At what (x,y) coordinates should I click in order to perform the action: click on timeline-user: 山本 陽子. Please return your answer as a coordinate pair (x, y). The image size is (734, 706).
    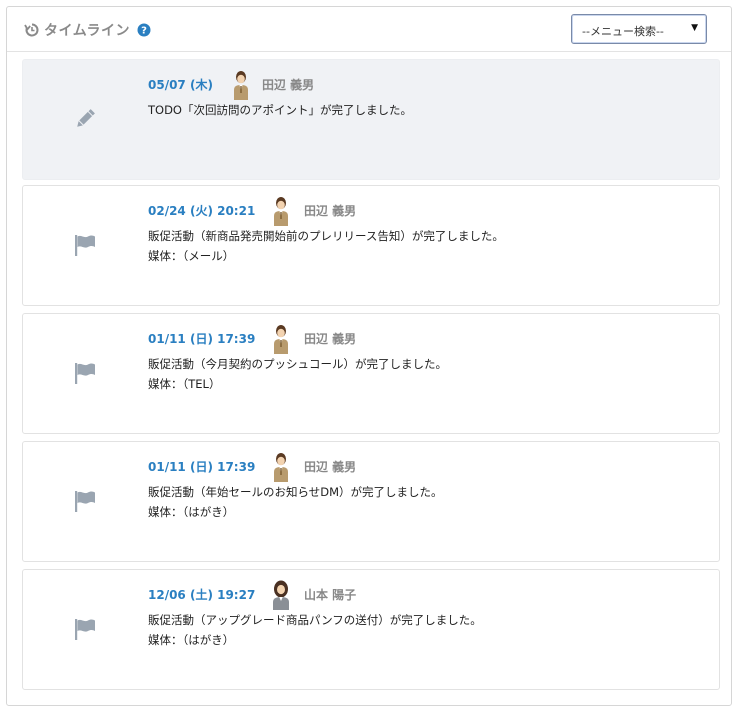
    Looking at the image, I should click on (330, 594).